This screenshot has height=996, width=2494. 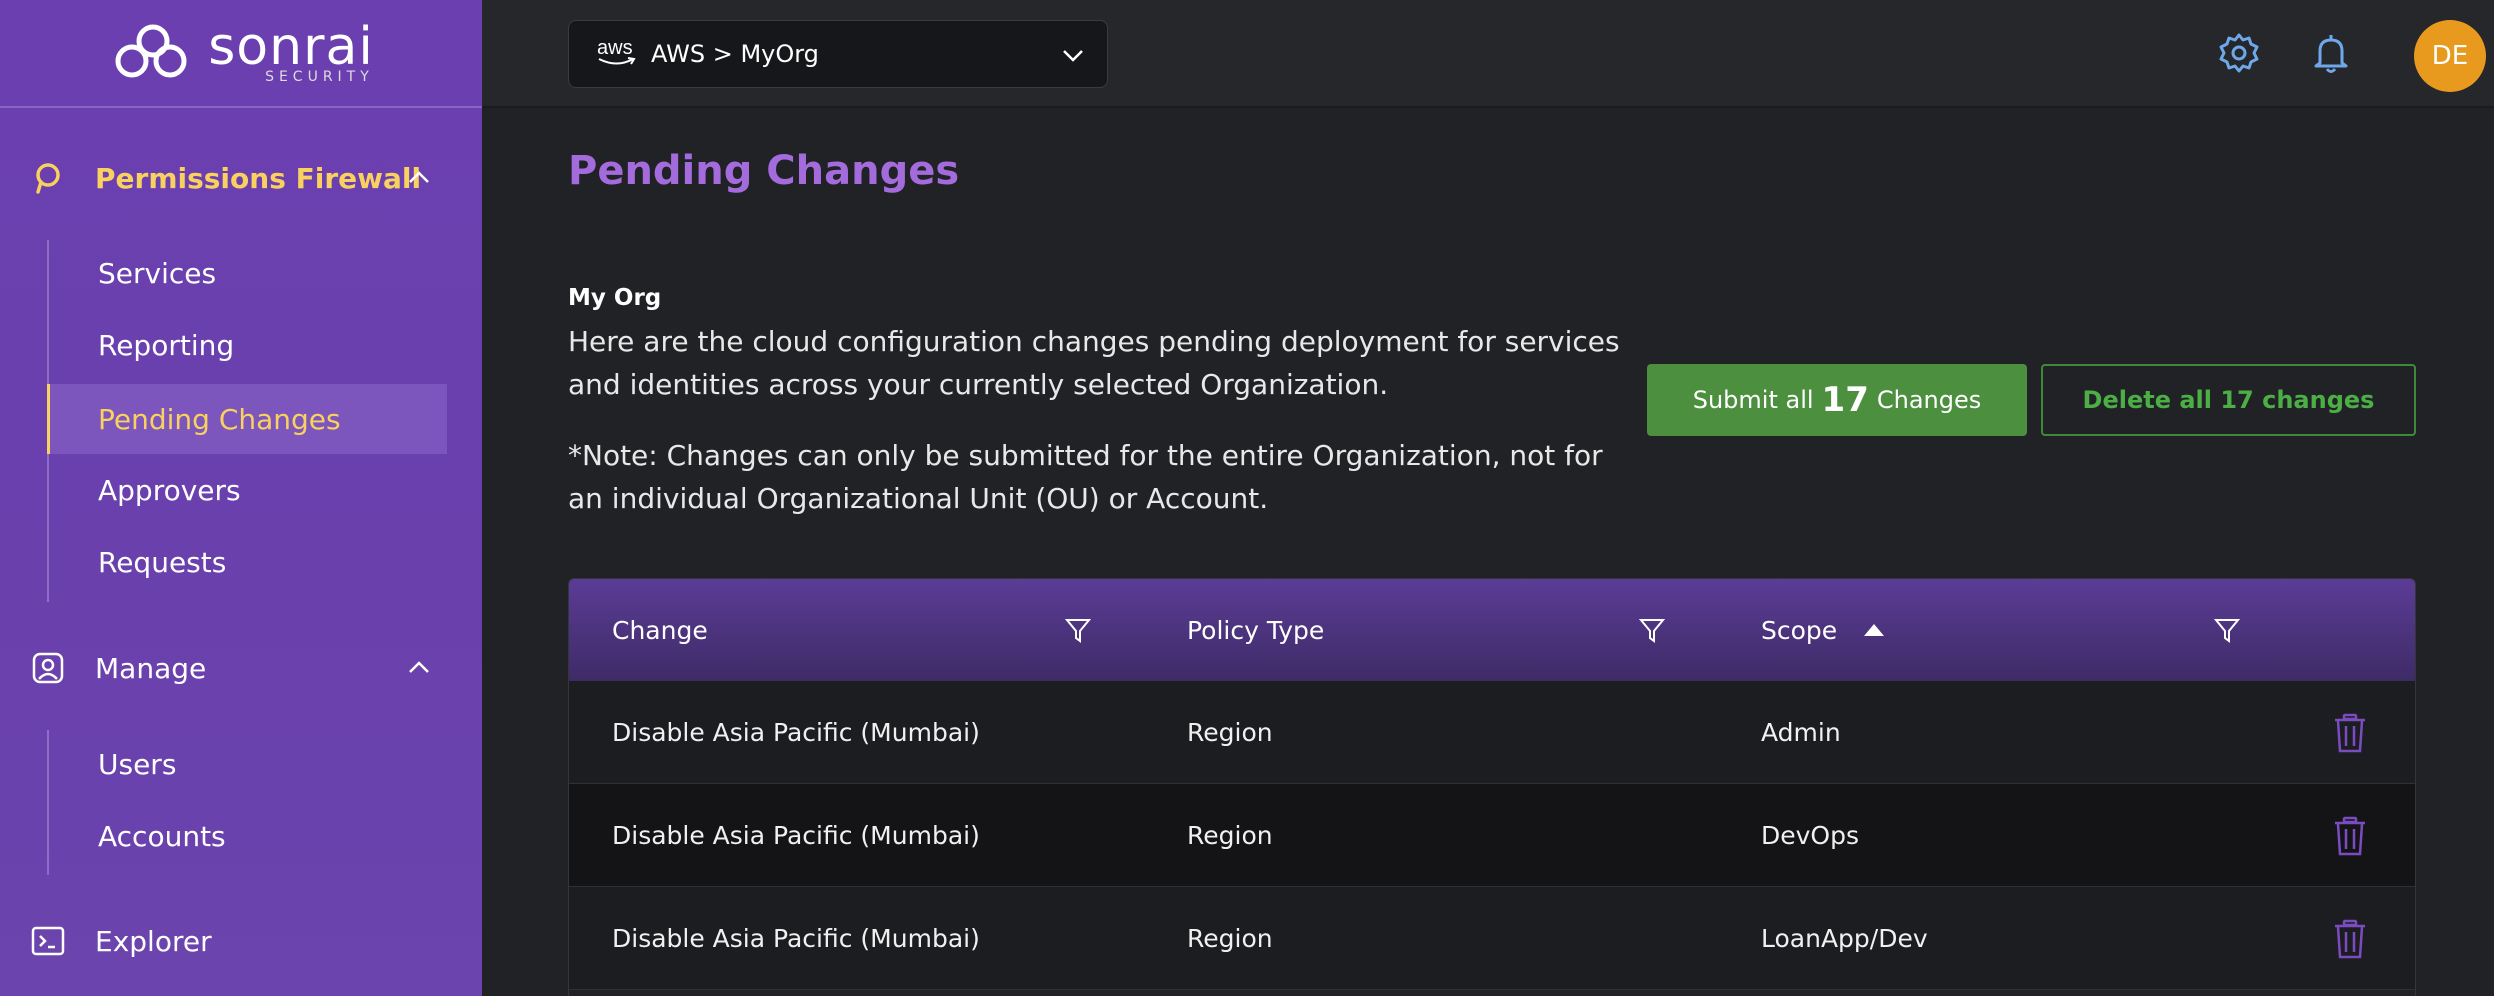 What do you see at coordinates (2331, 53) in the screenshot?
I see `bell-icon` at bounding box center [2331, 53].